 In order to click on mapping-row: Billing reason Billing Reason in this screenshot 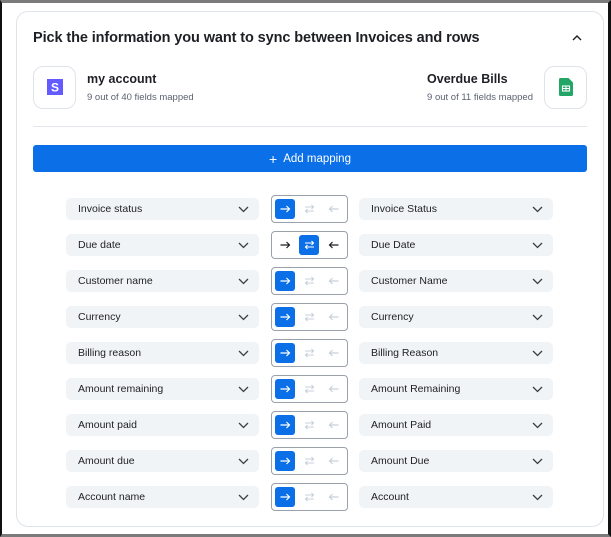, I will do `click(309, 353)`.